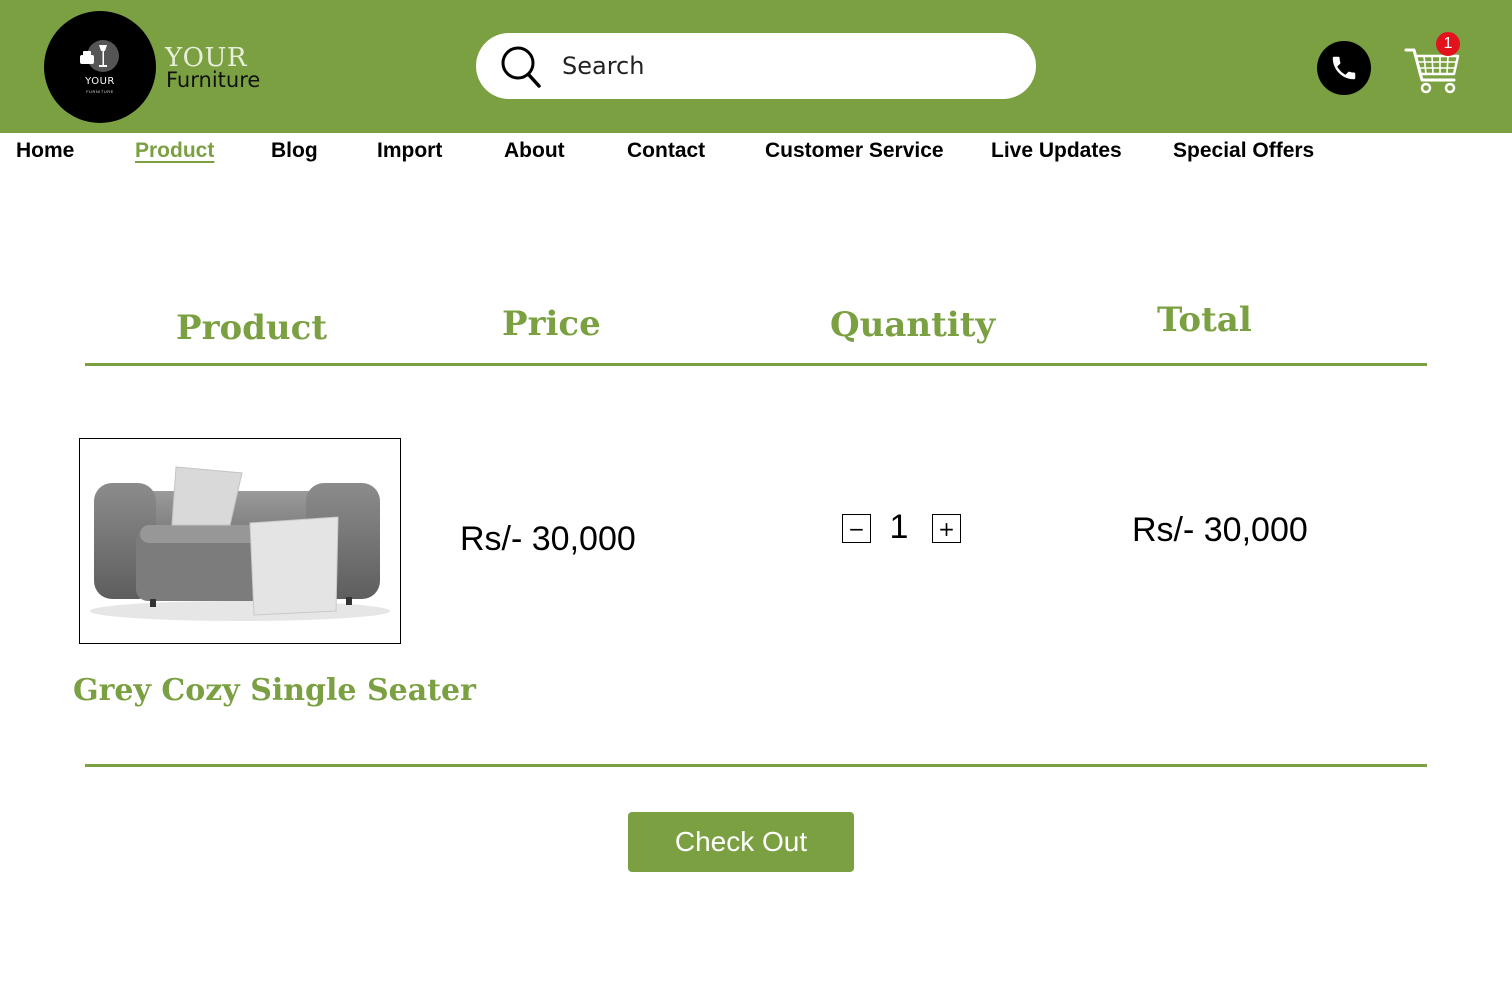 The width and height of the screenshot is (1512, 982). Describe the element at coordinates (294, 151) in the screenshot. I see `nav-blog: Blog` at that location.